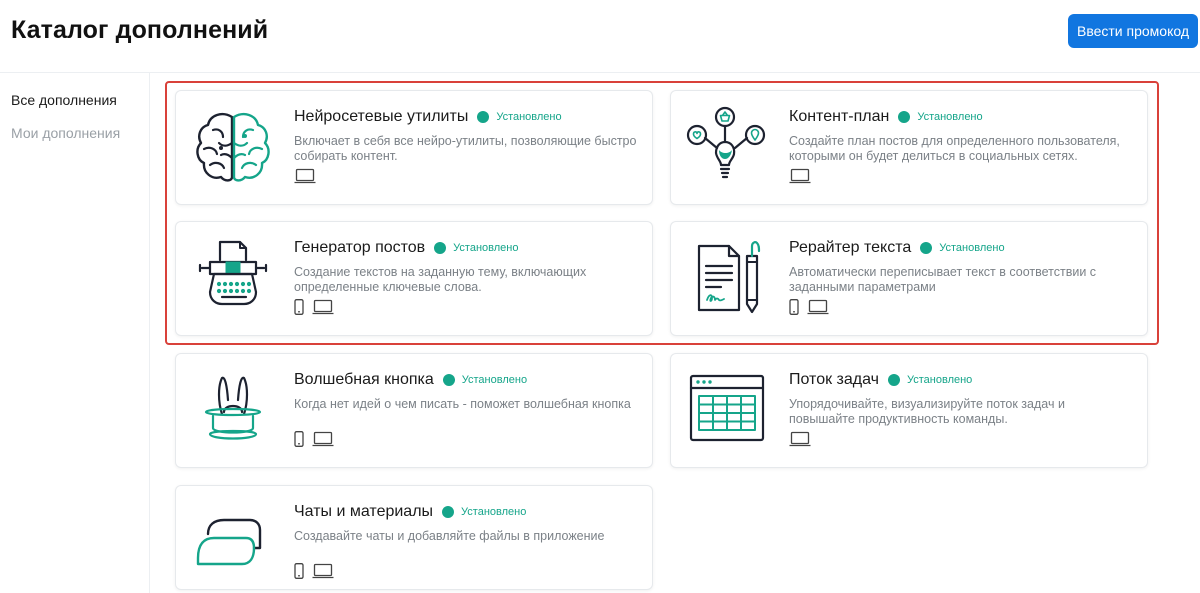 This screenshot has width=1200, height=593. What do you see at coordinates (728, 279) in the screenshot?
I see `document-pen-icon` at bounding box center [728, 279].